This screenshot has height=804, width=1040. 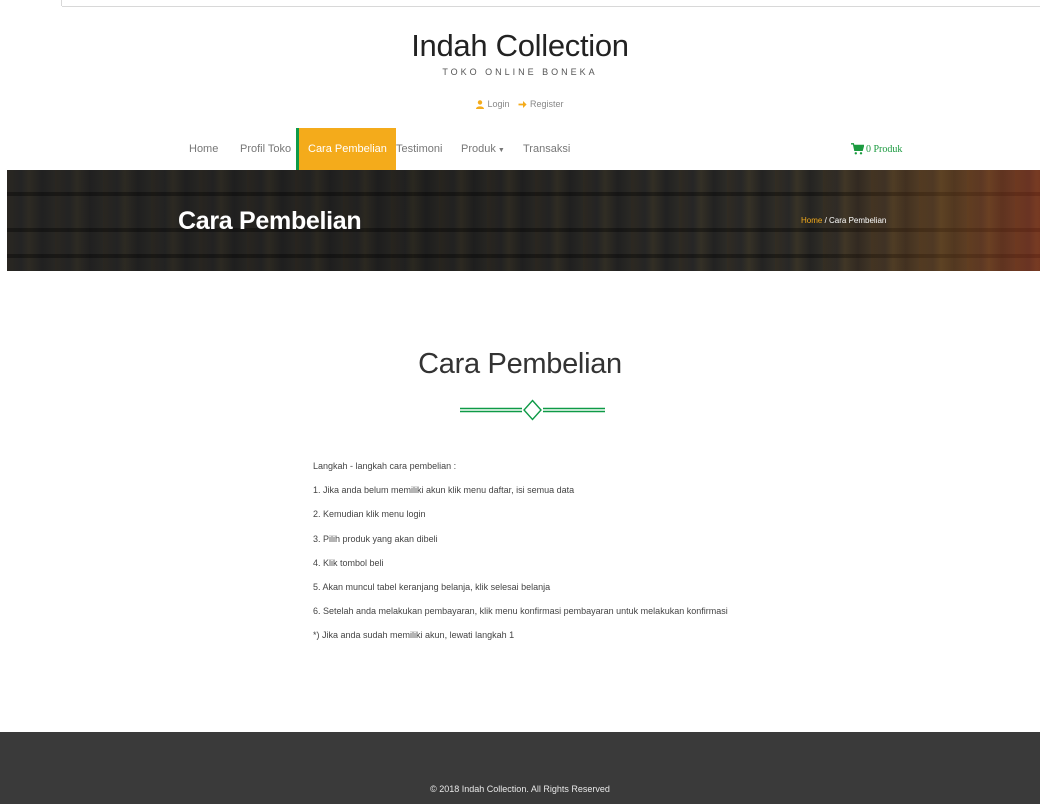 I want to click on login-label: Login, so click(x=498, y=104).